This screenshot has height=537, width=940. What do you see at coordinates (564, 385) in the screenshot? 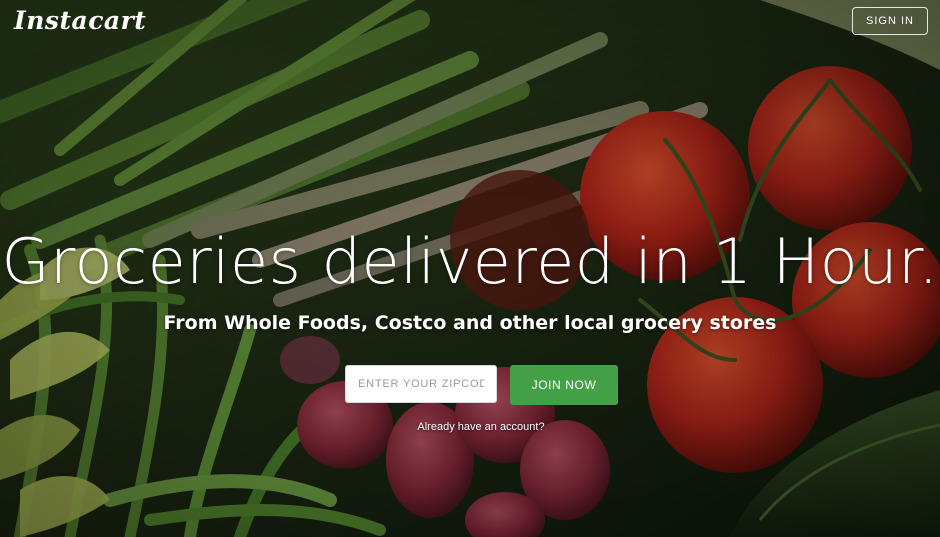
I see `join-now-button: JOIN NOW` at bounding box center [564, 385].